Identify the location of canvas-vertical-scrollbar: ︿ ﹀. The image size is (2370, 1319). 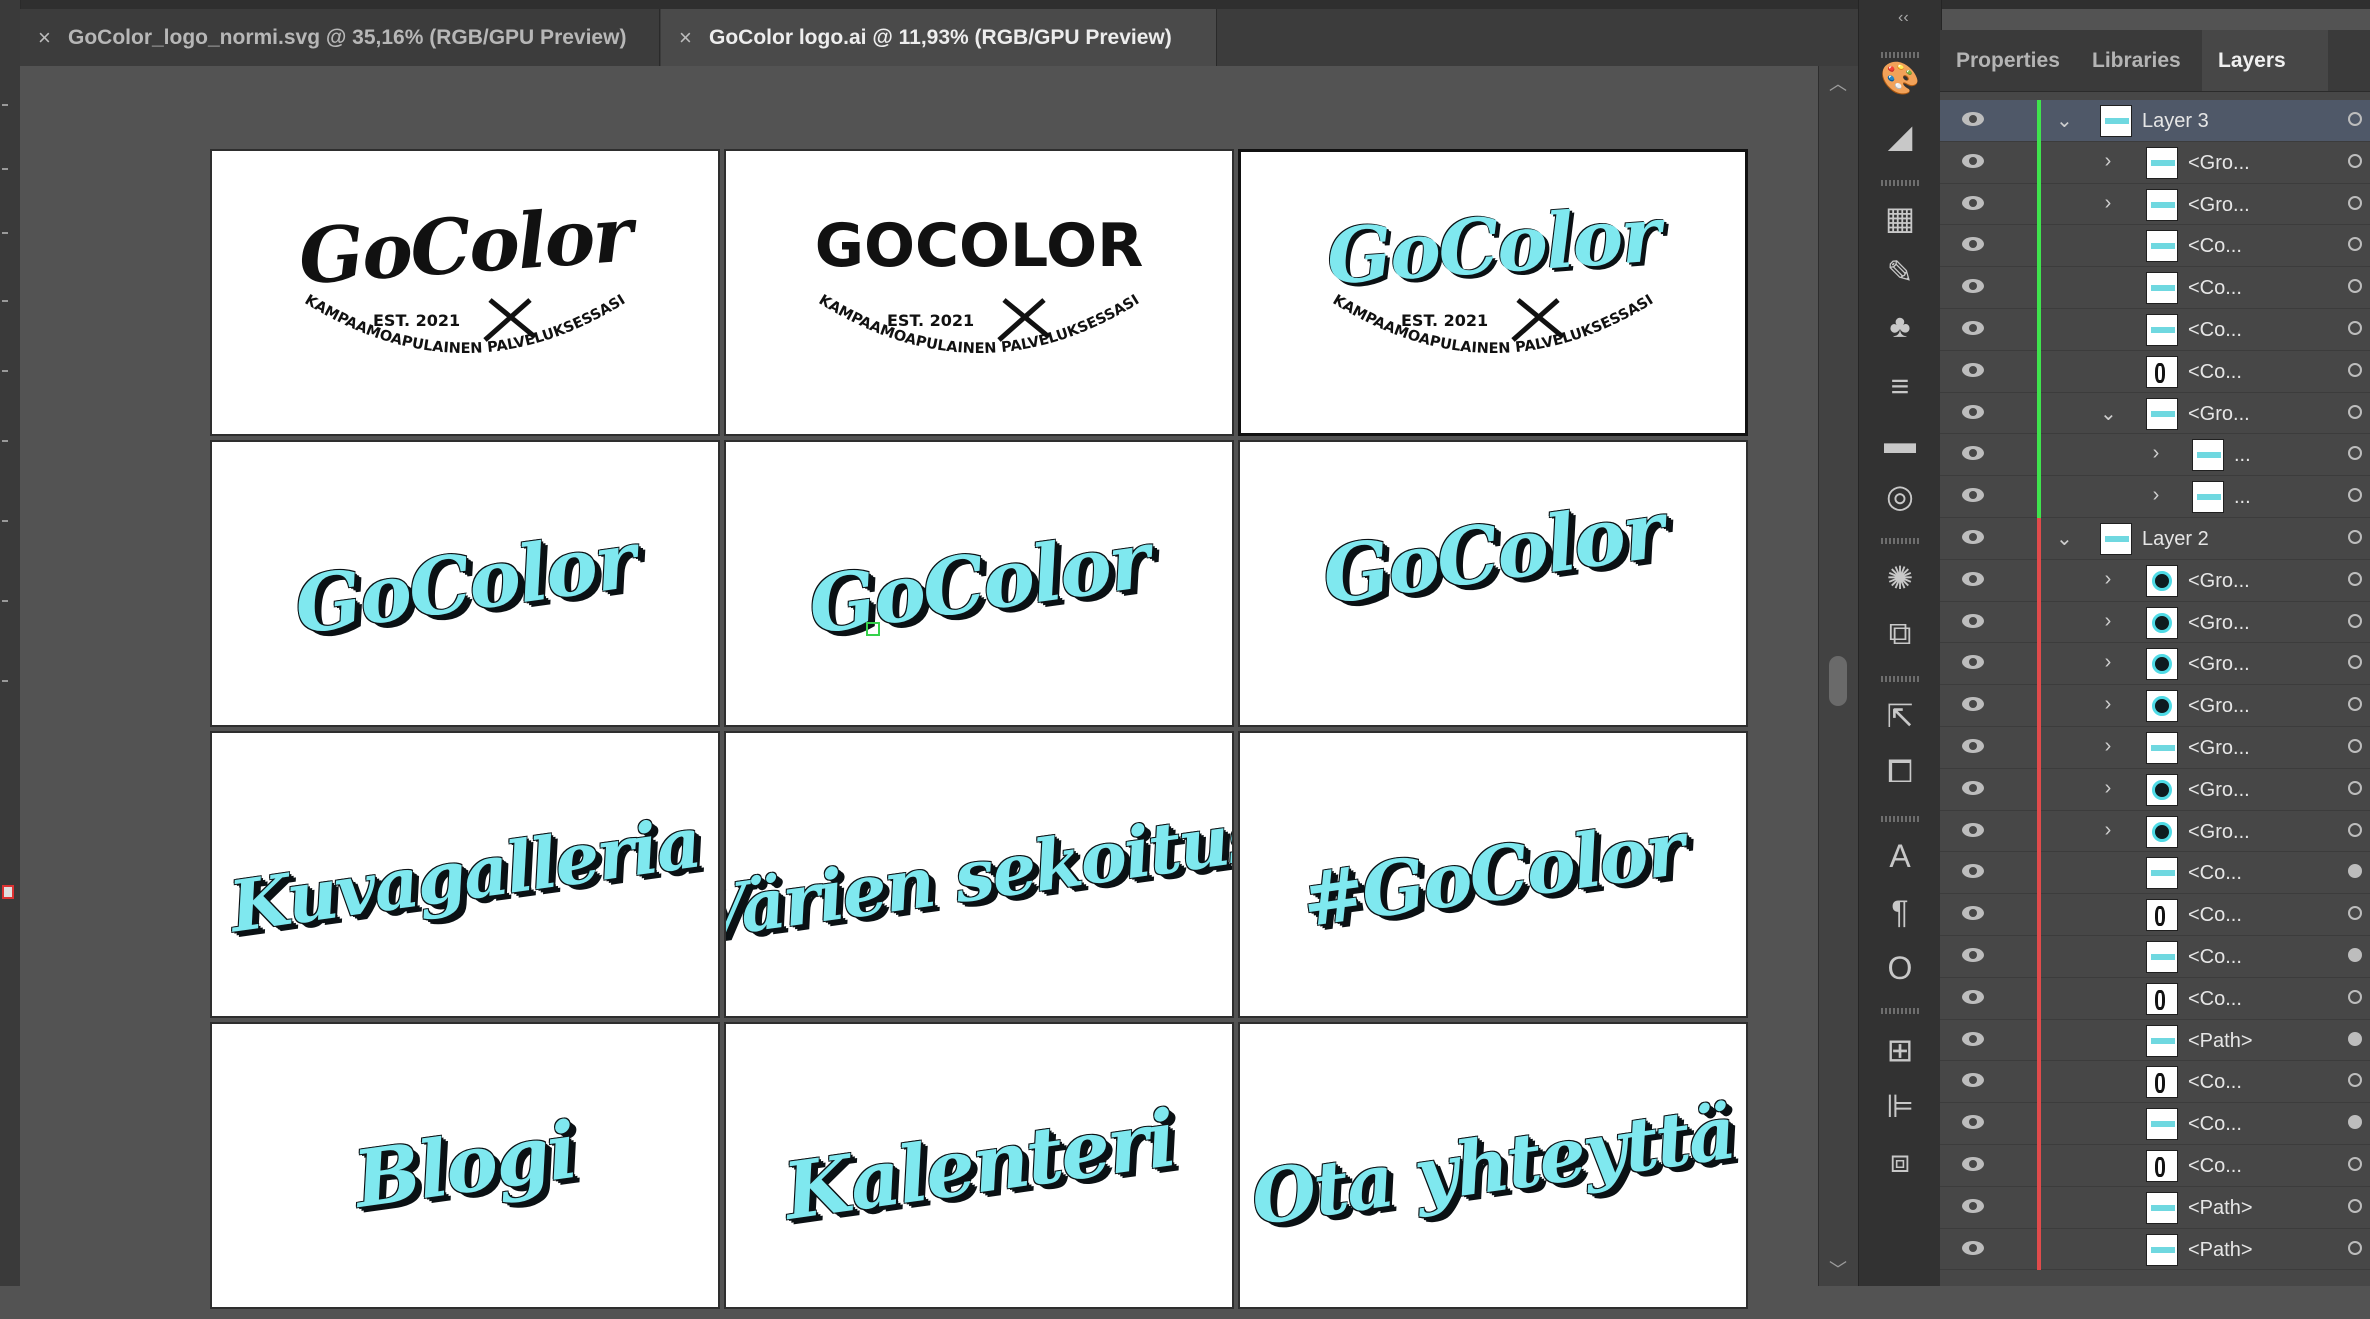
(1838, 676).